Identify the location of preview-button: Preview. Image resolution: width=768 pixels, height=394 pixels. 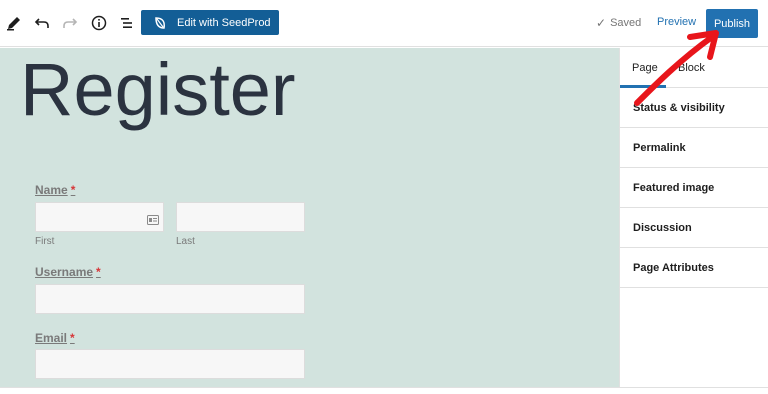
(676, 22).